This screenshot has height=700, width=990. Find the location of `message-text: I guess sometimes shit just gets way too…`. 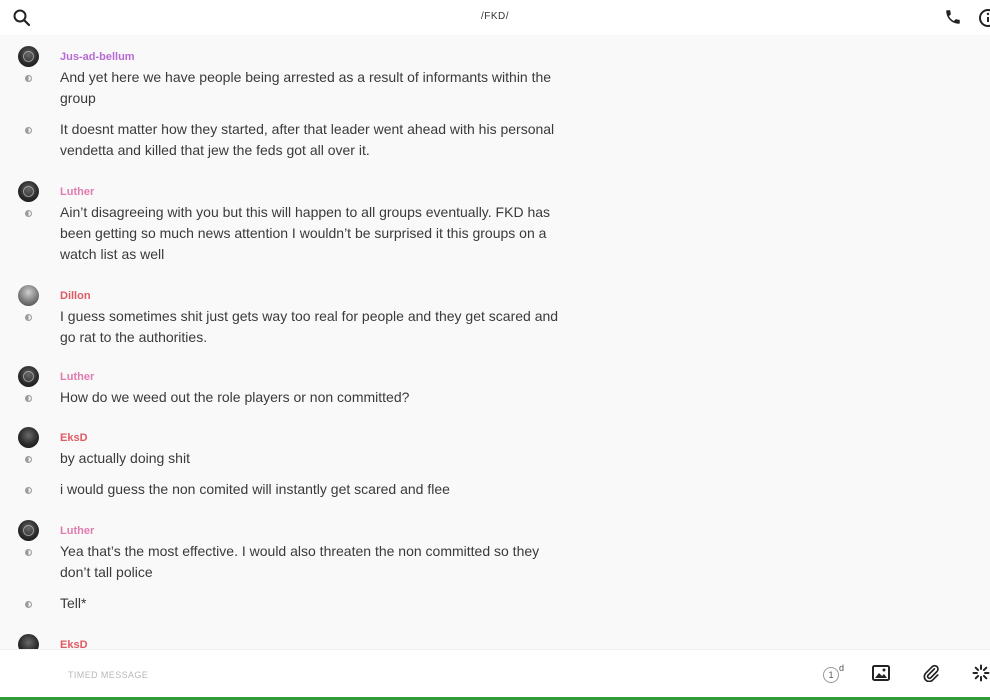

message-text: I guess sometimes shit just gets way too… is located at coordinates (309, 326).